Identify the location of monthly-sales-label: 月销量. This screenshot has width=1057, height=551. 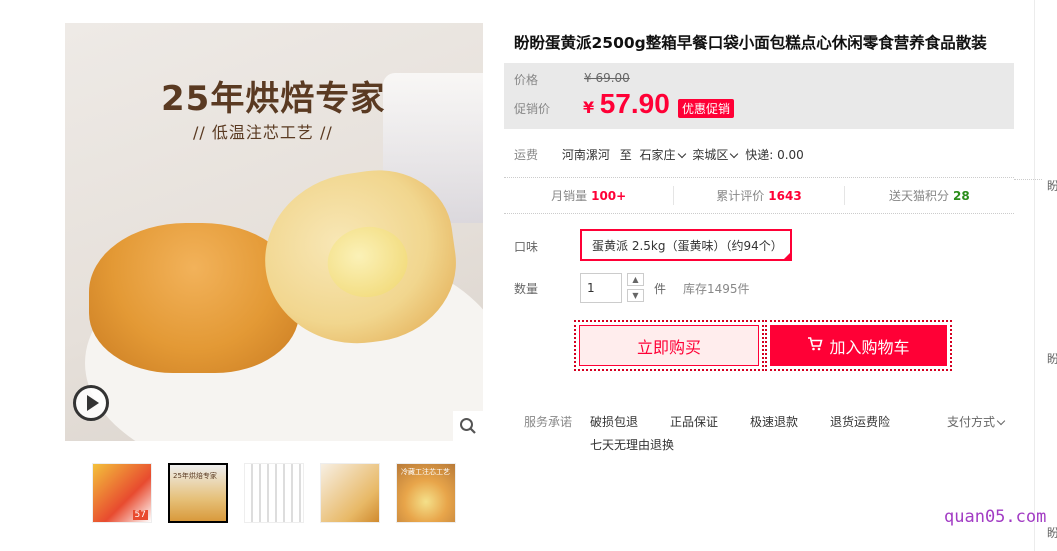
(569, 196).